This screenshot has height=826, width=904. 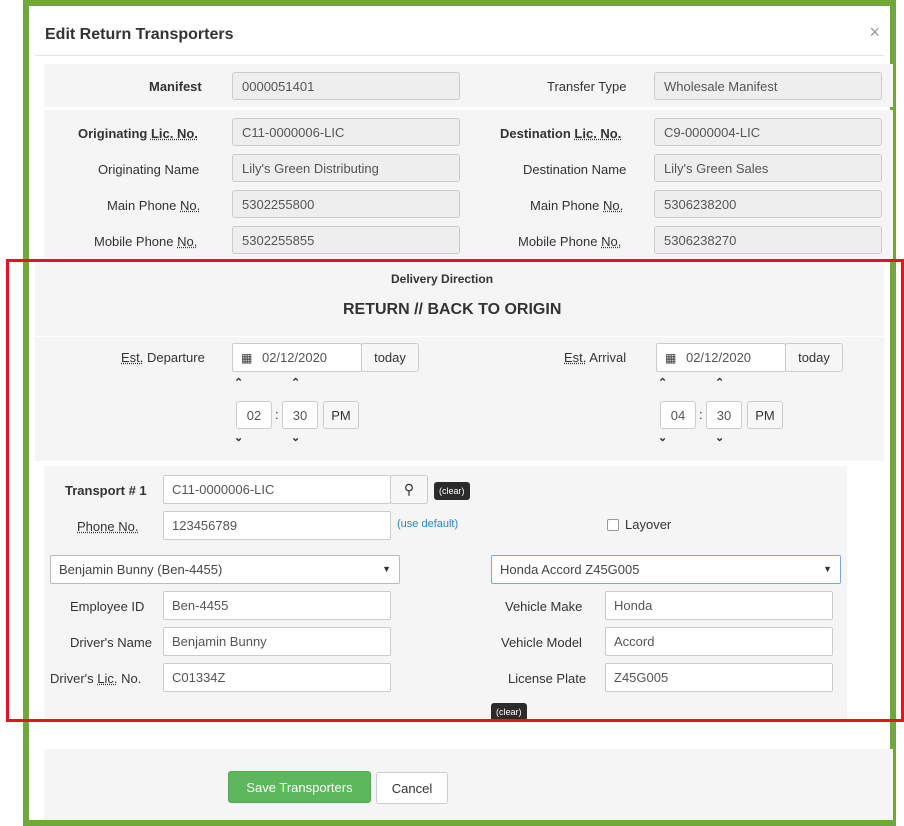 What do you see at coordinates (662, 437) in the screenshot?
I see `arrival-hour-down-icon: ⌄` at bounding box center [662, 437].